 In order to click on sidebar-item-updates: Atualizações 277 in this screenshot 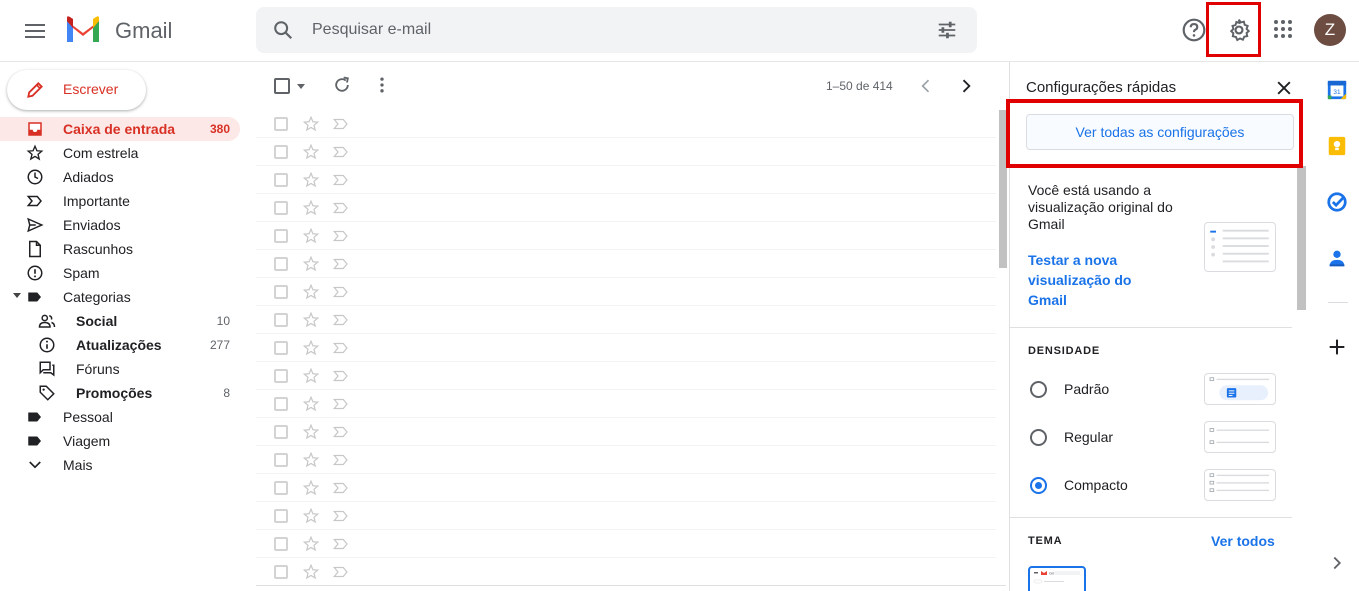, I will do `click(120, 345)`.